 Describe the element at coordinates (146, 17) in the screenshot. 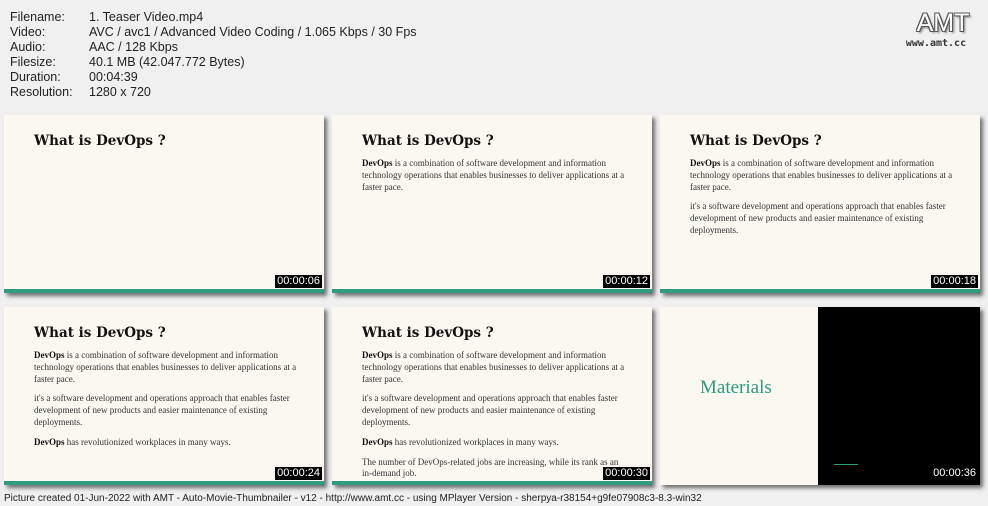

I see `filename-value: 1. Teaser Video.mp4` at that location.